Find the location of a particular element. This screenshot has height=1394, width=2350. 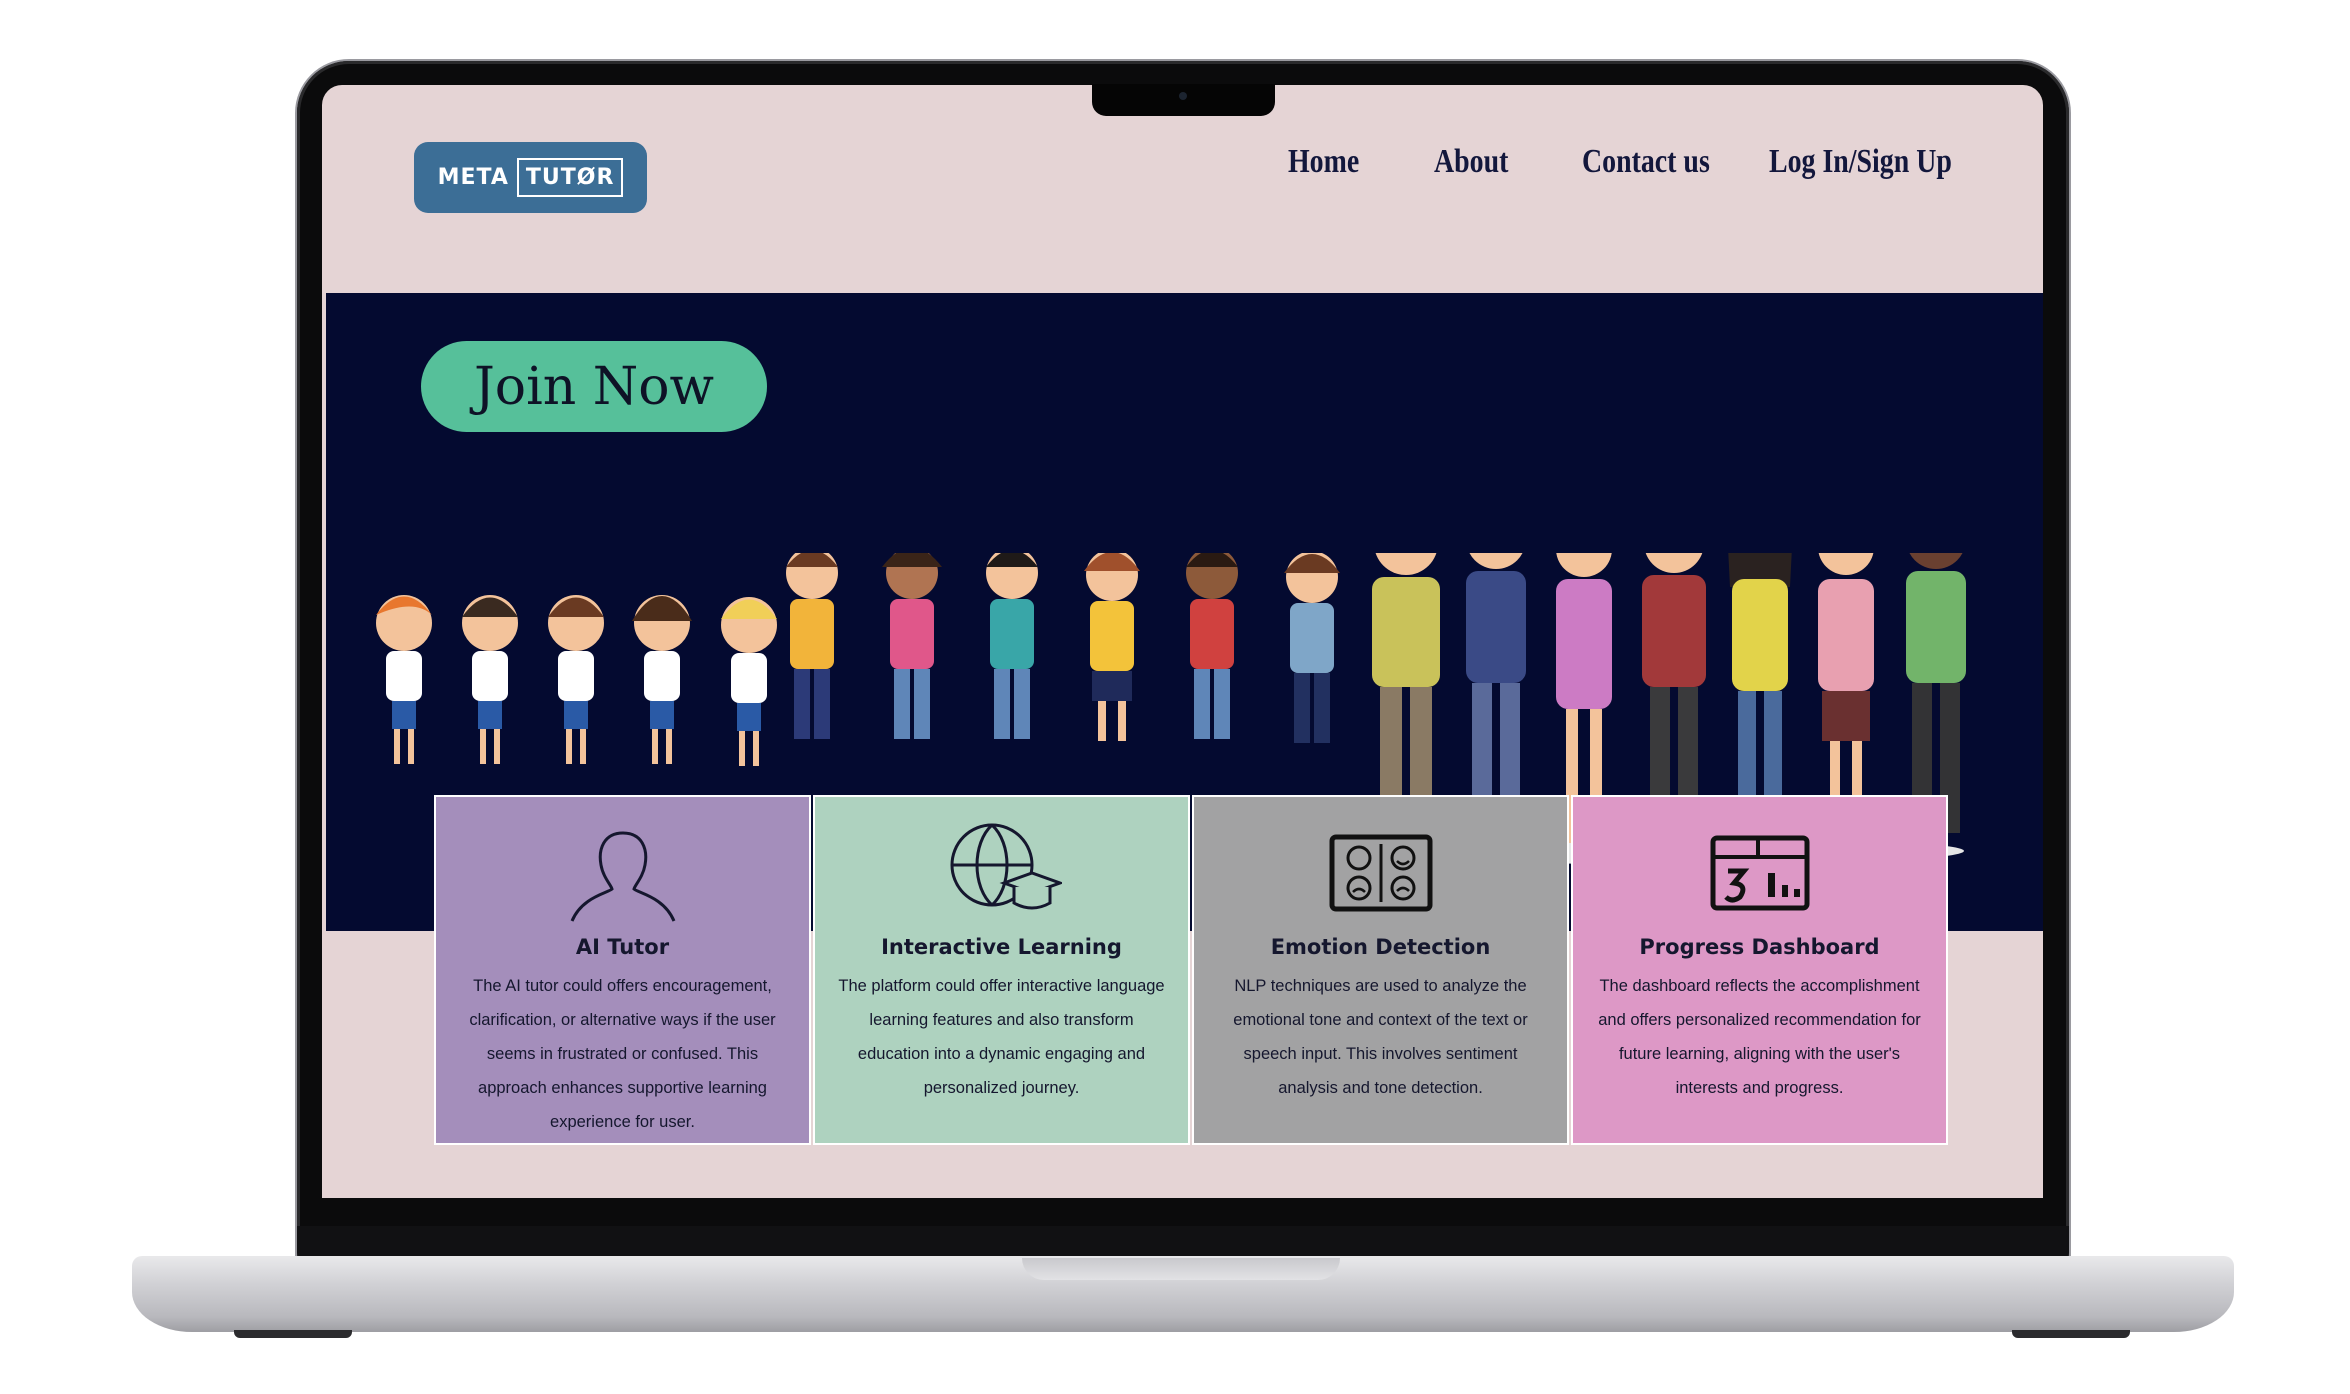

nav-home: Home is located at coordinates (1323, 162).